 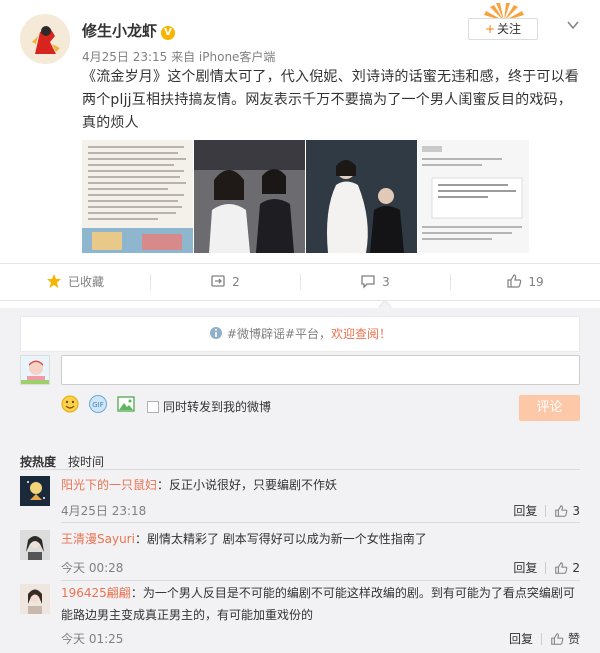 What do you see at coordinates (215, 333) in the screenshot?
I see `info-icon` at bounding box center [215, 333].